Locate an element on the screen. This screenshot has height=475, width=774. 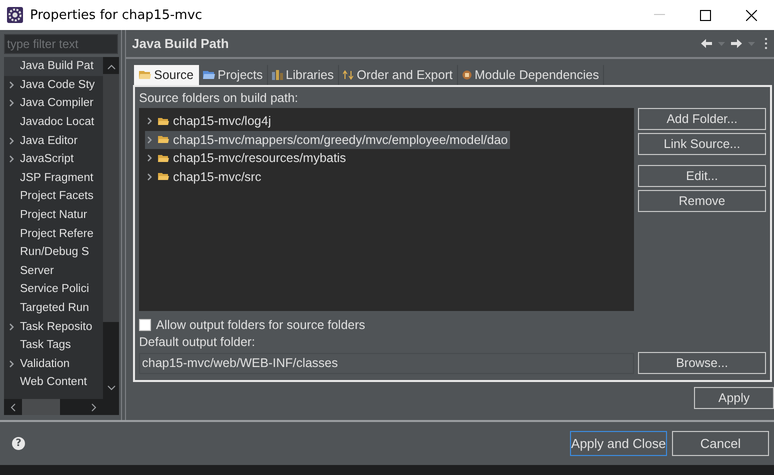
books-icon is located at coordinates (277, 75).